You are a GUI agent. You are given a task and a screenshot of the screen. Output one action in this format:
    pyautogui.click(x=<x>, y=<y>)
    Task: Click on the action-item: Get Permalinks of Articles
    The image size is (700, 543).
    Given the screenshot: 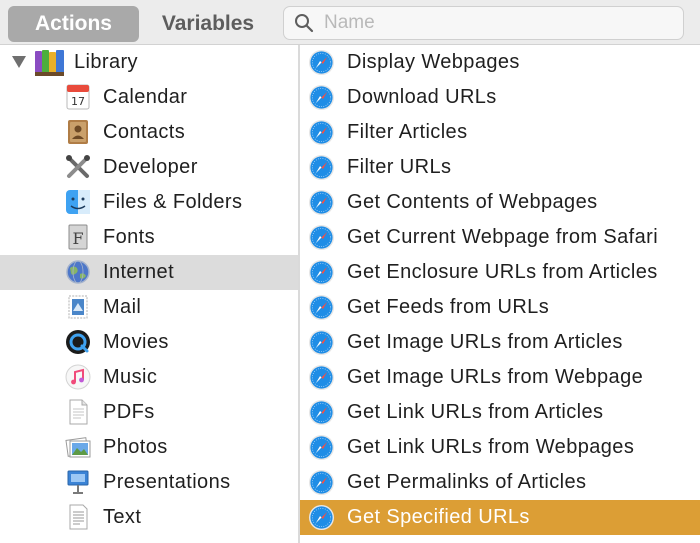 What is the action you would take?
    pyautogui.click(x=500, y=482)
    